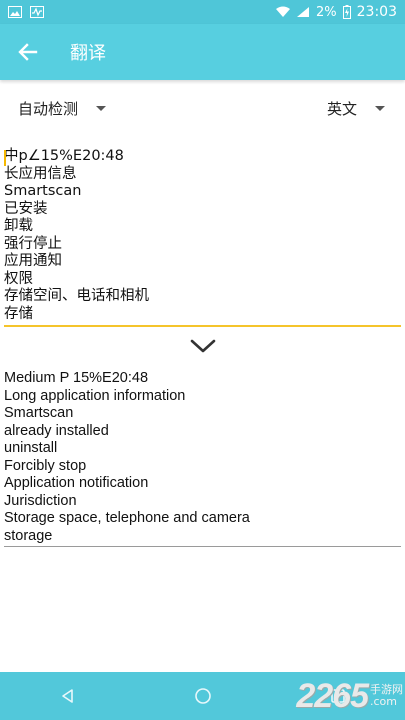 The image size is (405, 720). Describe the element at coordinates (18, 313) in the screenshot. I see `source-text-line: 存储` at that location.